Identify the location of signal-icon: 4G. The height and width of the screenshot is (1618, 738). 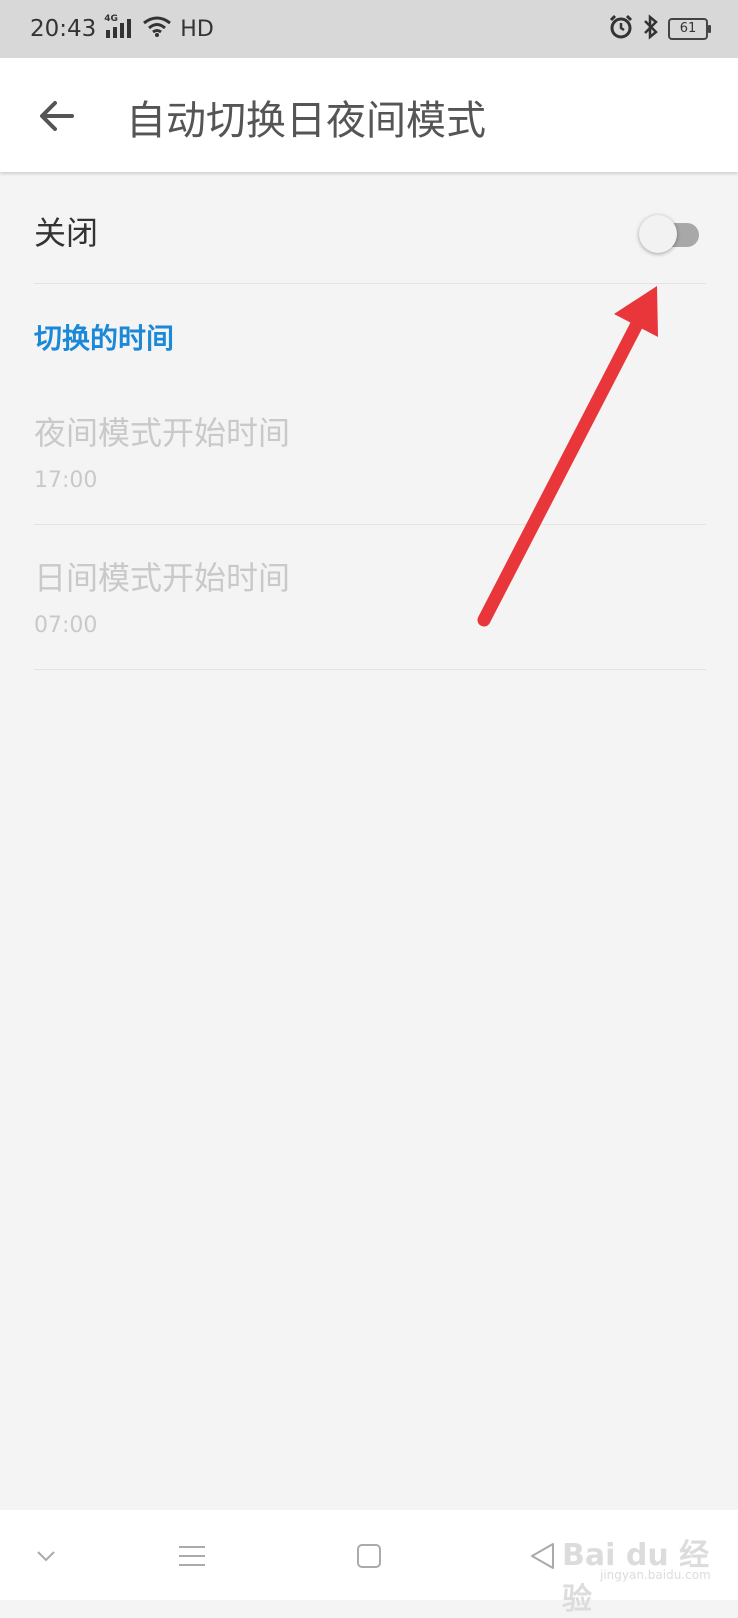
(119, 27).